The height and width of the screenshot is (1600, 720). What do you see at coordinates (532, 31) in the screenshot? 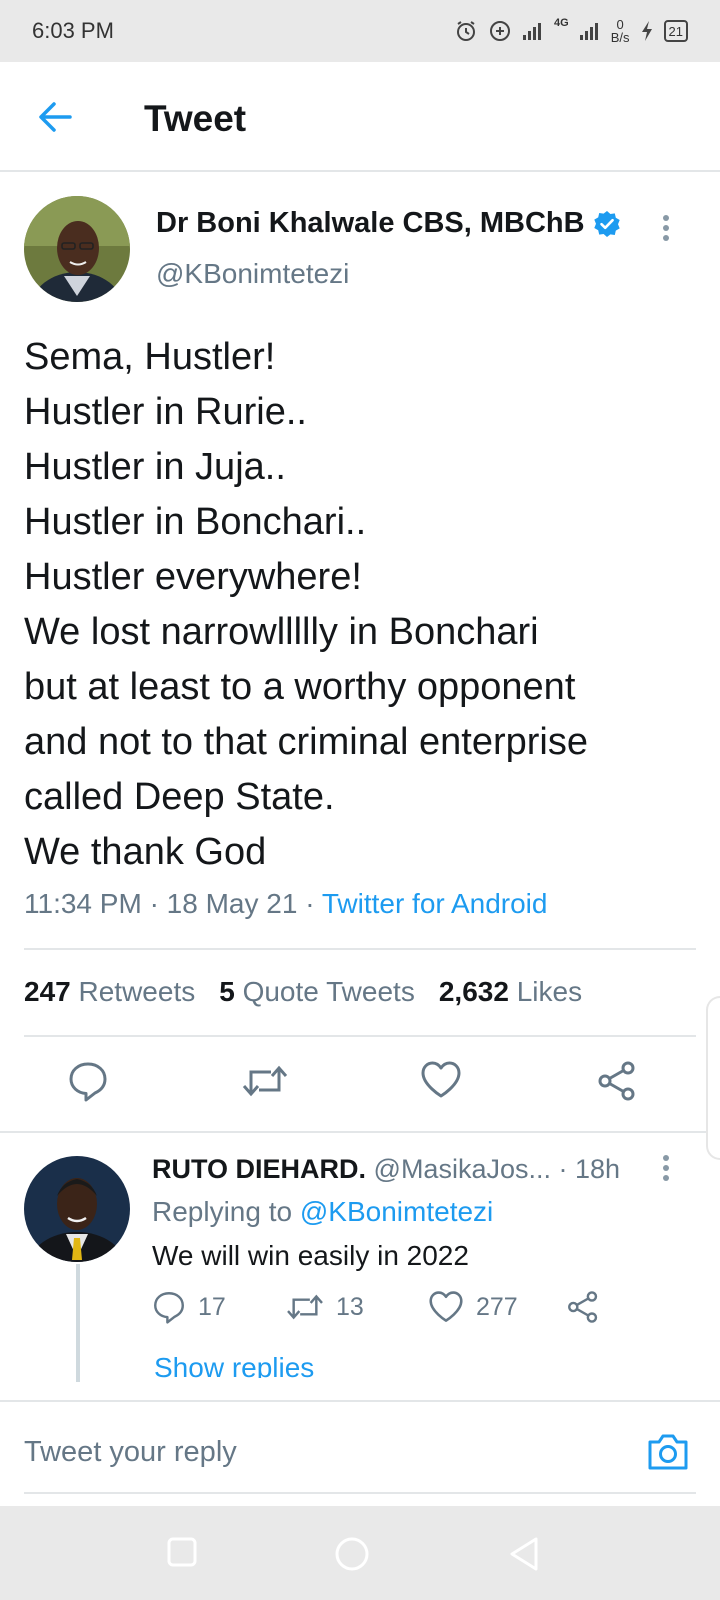
I see `signal-icon` at bounding box center [532, 31].